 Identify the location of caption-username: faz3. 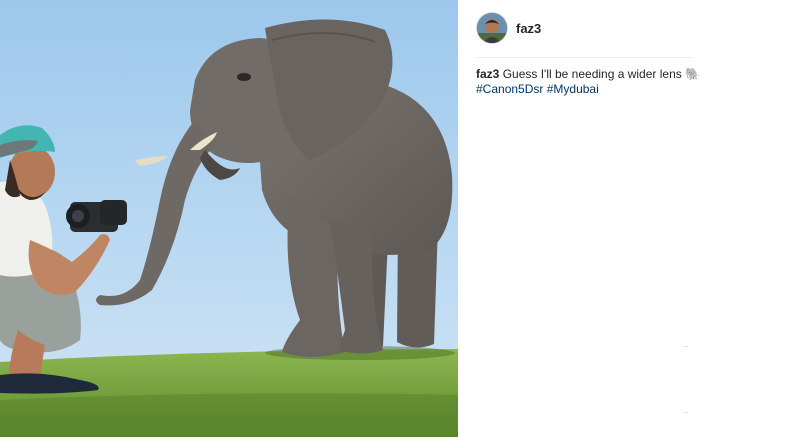
(487, 74).